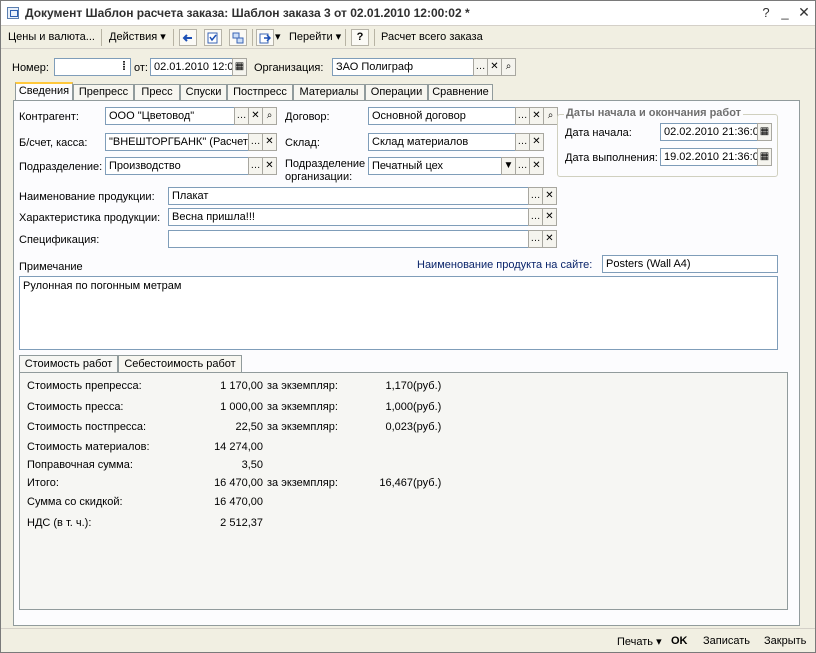  I want to click on site-name-field: Posters (Wall A4), so click(690, 264).